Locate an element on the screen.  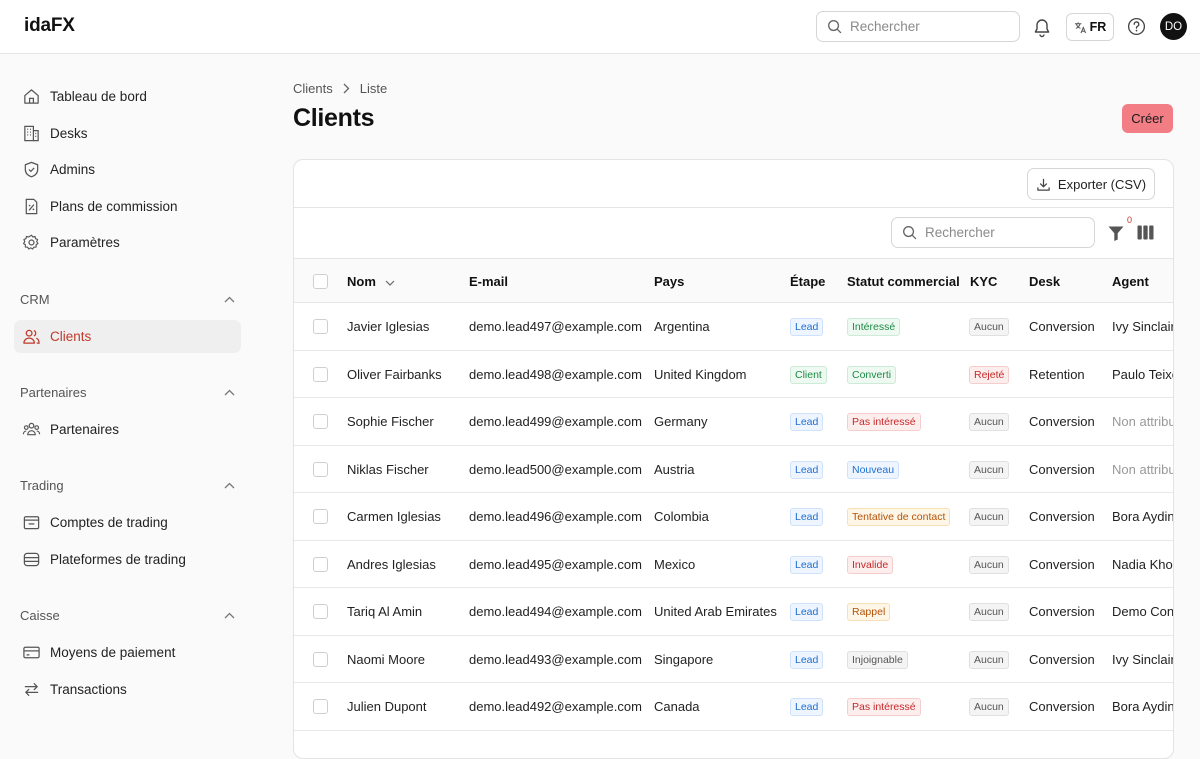
help-icon is located at coordinates (1136, 26).